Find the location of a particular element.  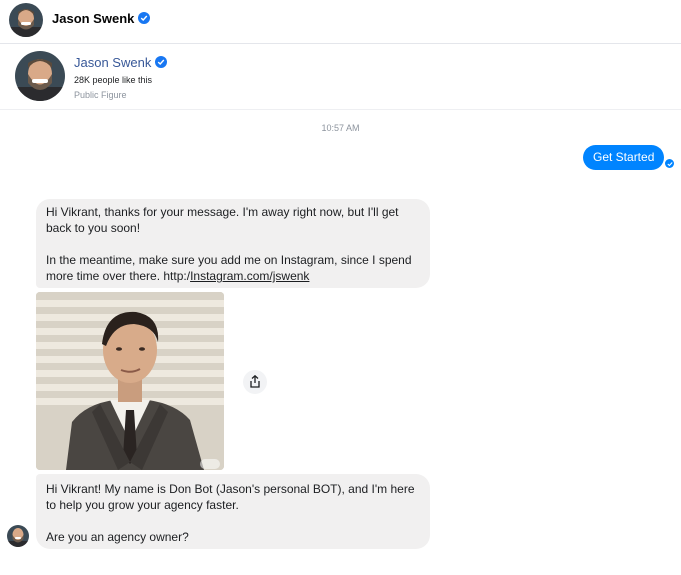

gif-image is located at coordinates (130, 381).